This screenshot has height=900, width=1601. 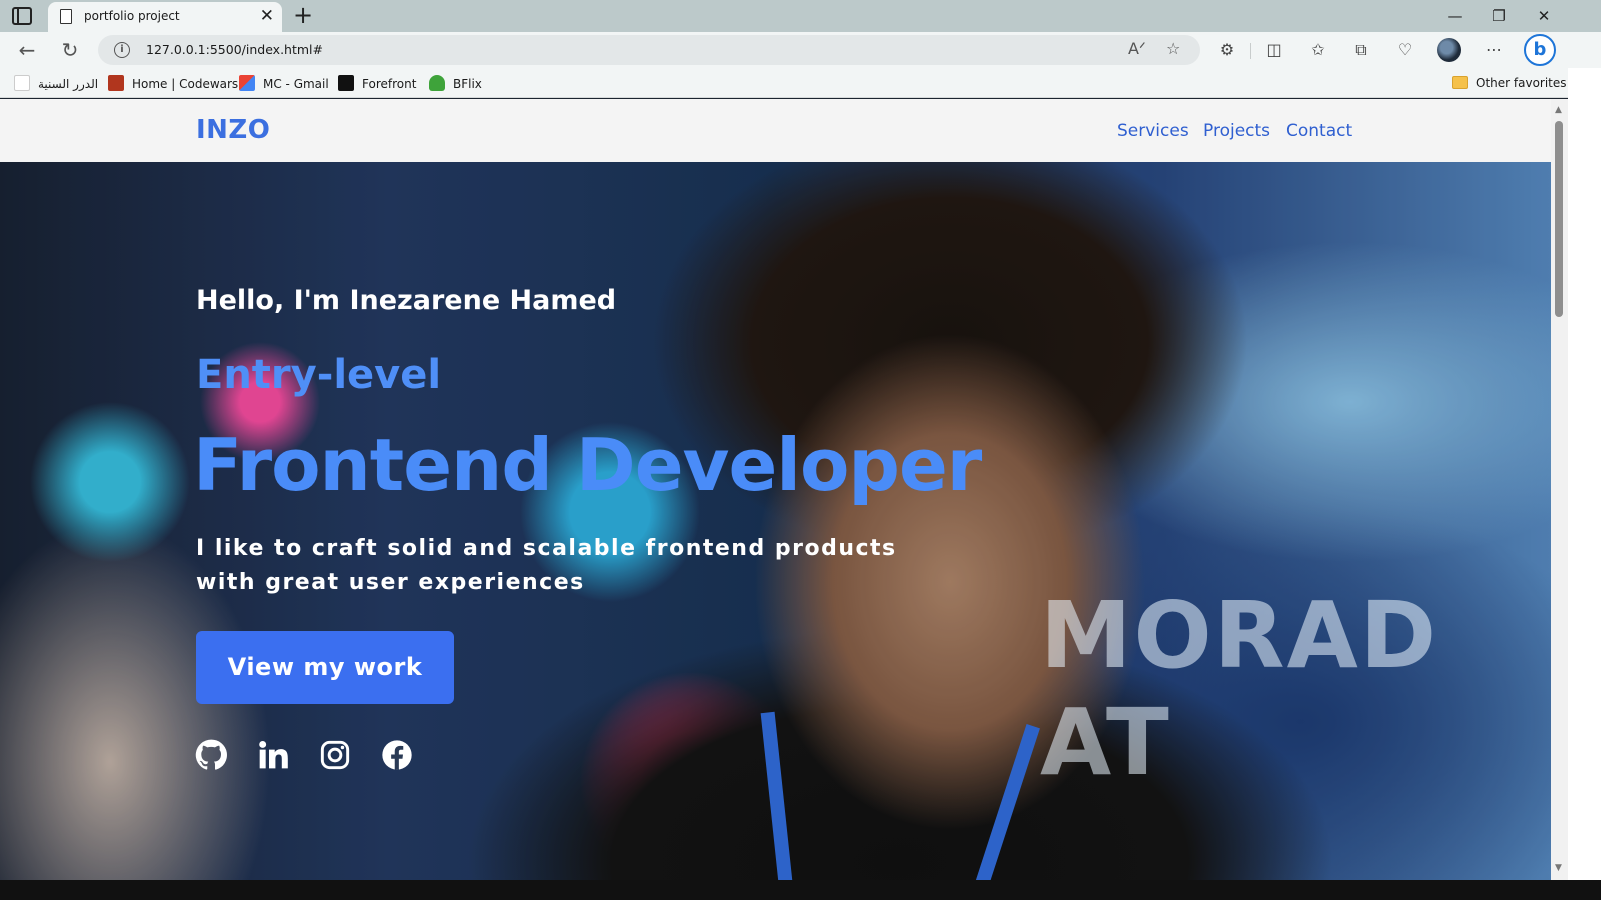 I want to click on scrollbar-thumb, so click(x=1559, y=219).